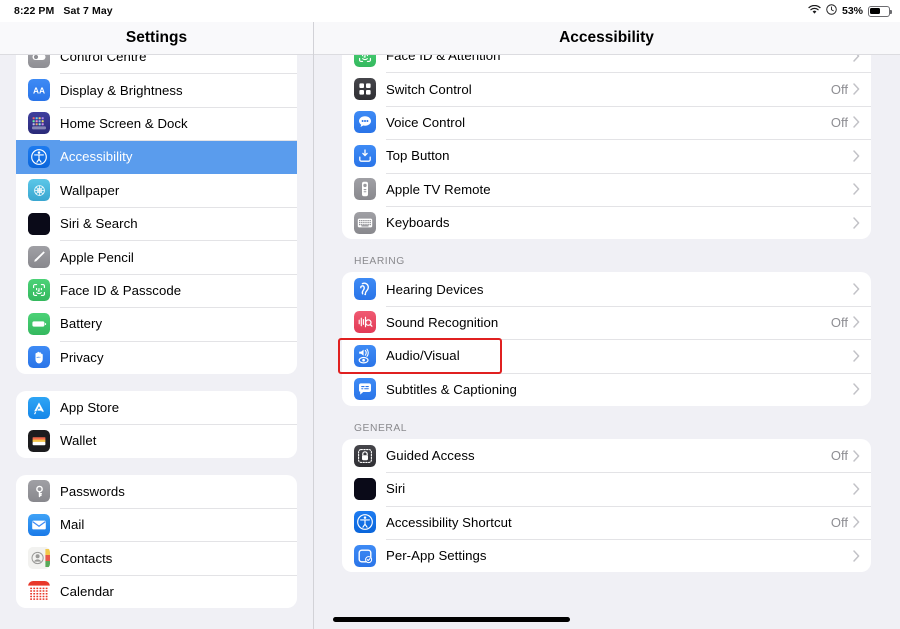  I want to click on sidebar-item-home-screen-dock: Home Screen & Dock, so click(156, 123).